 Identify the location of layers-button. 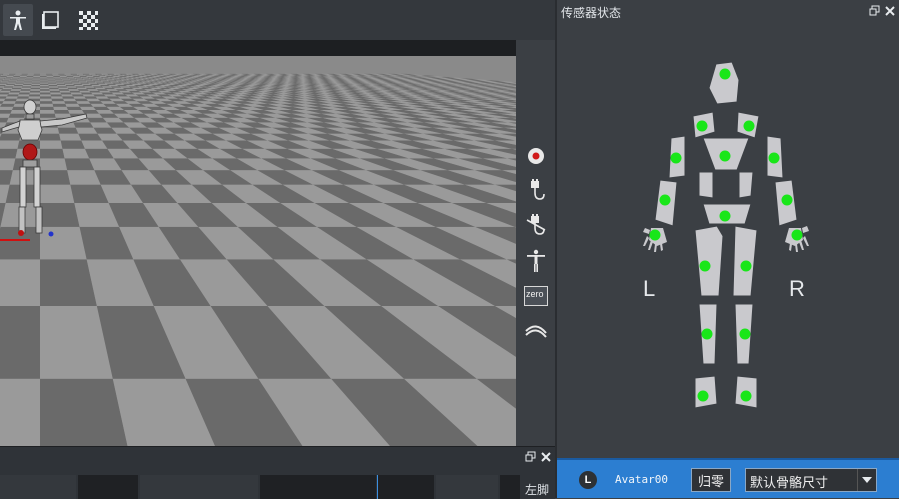
(536, 331).